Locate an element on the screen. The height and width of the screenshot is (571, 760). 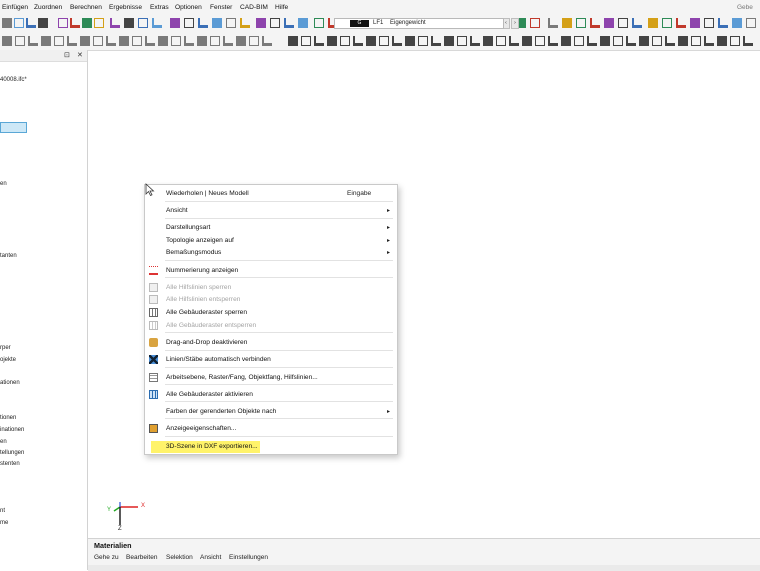
materials-menu-item: Selektion is located at coordinates (179, 557).